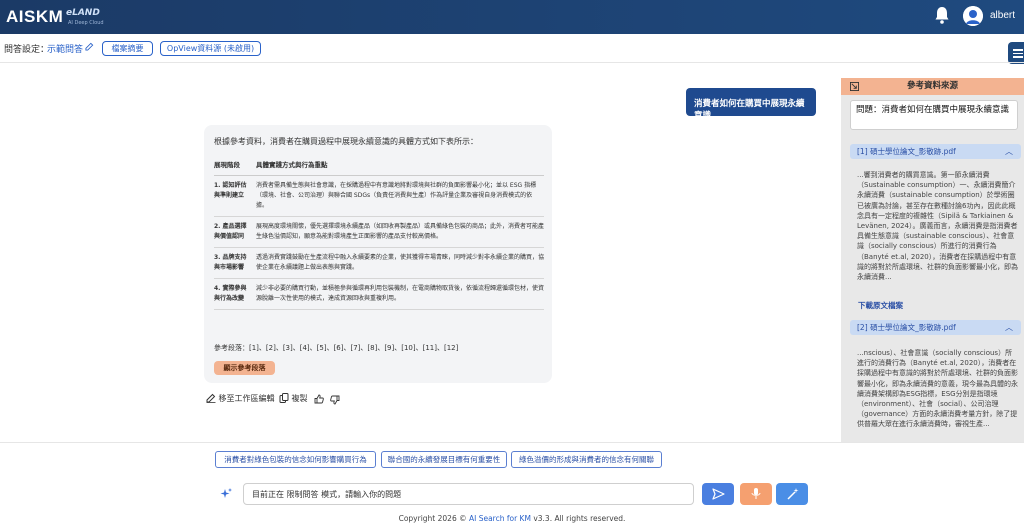 The width and height of the screenshot is (1024, 527). Describe the element at coordinates (86, 23) in the screenshot. I see `brand-subtitle: AI Deep Cloud` at that location.